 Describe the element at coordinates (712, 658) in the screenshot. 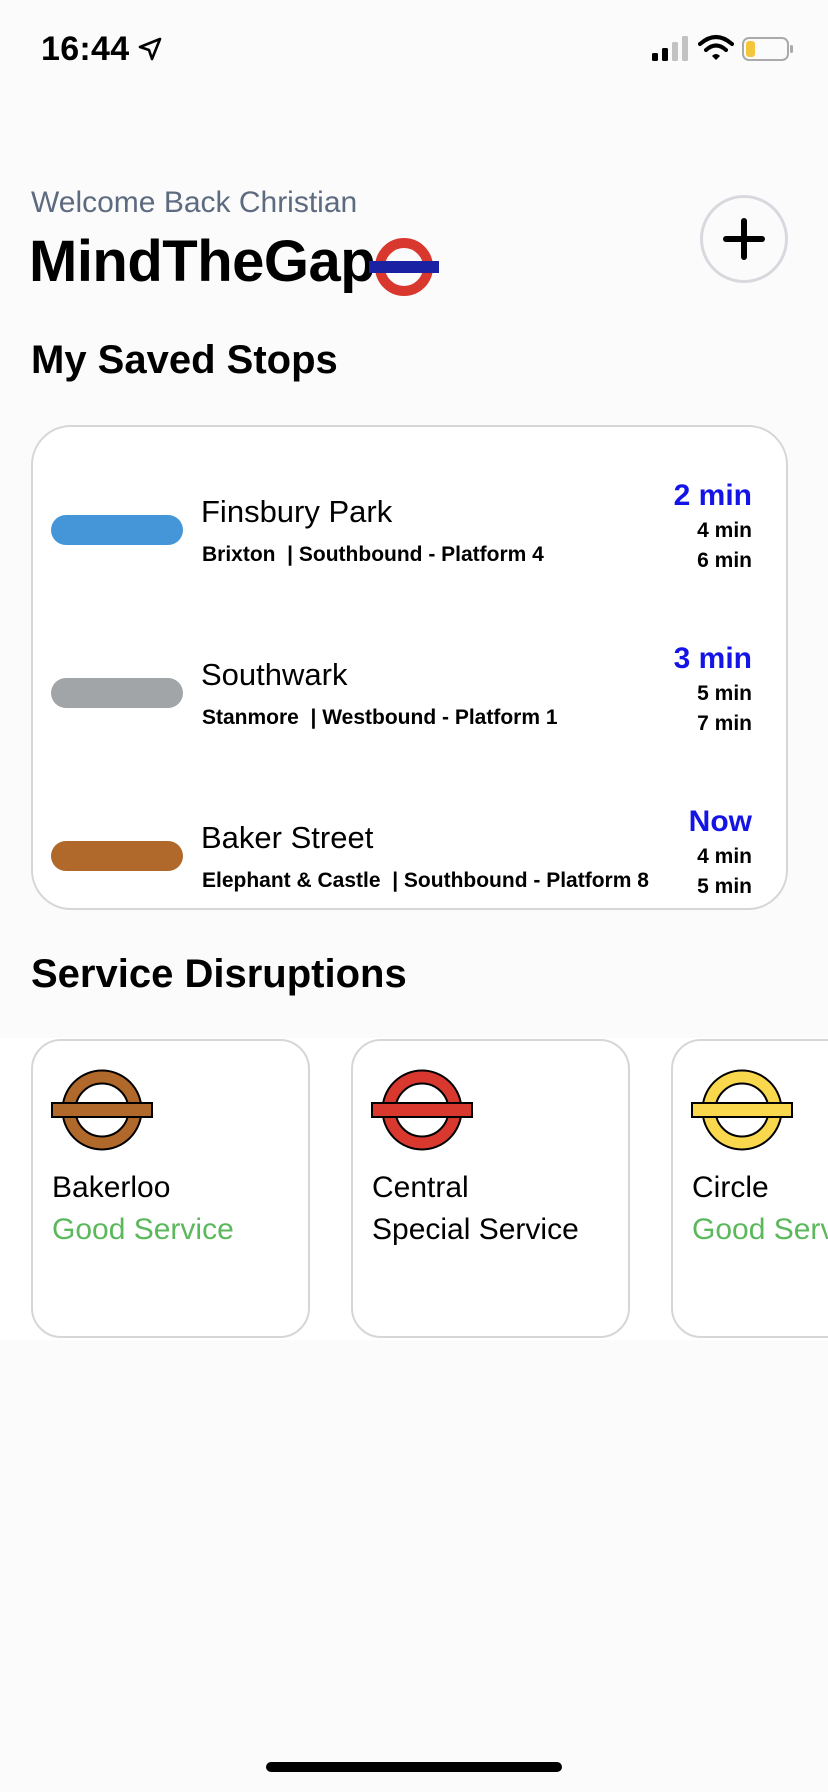

I see `next-arrival: 3 min` at that location.